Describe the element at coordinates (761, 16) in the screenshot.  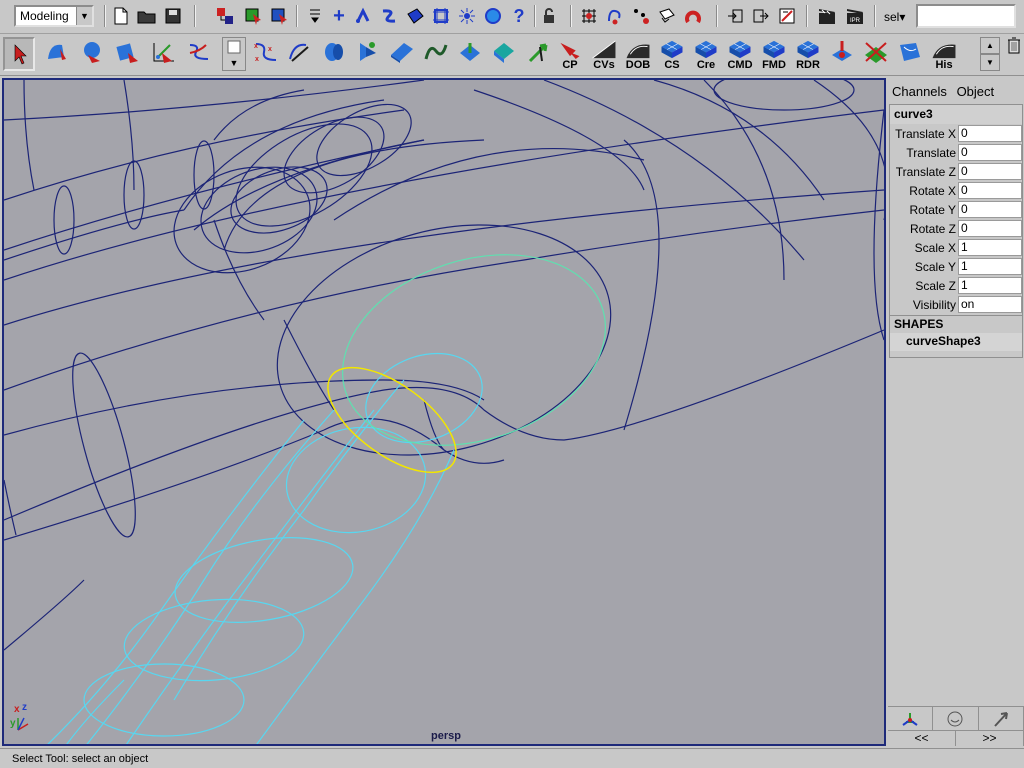
I see `output-connections-icon` at that location.